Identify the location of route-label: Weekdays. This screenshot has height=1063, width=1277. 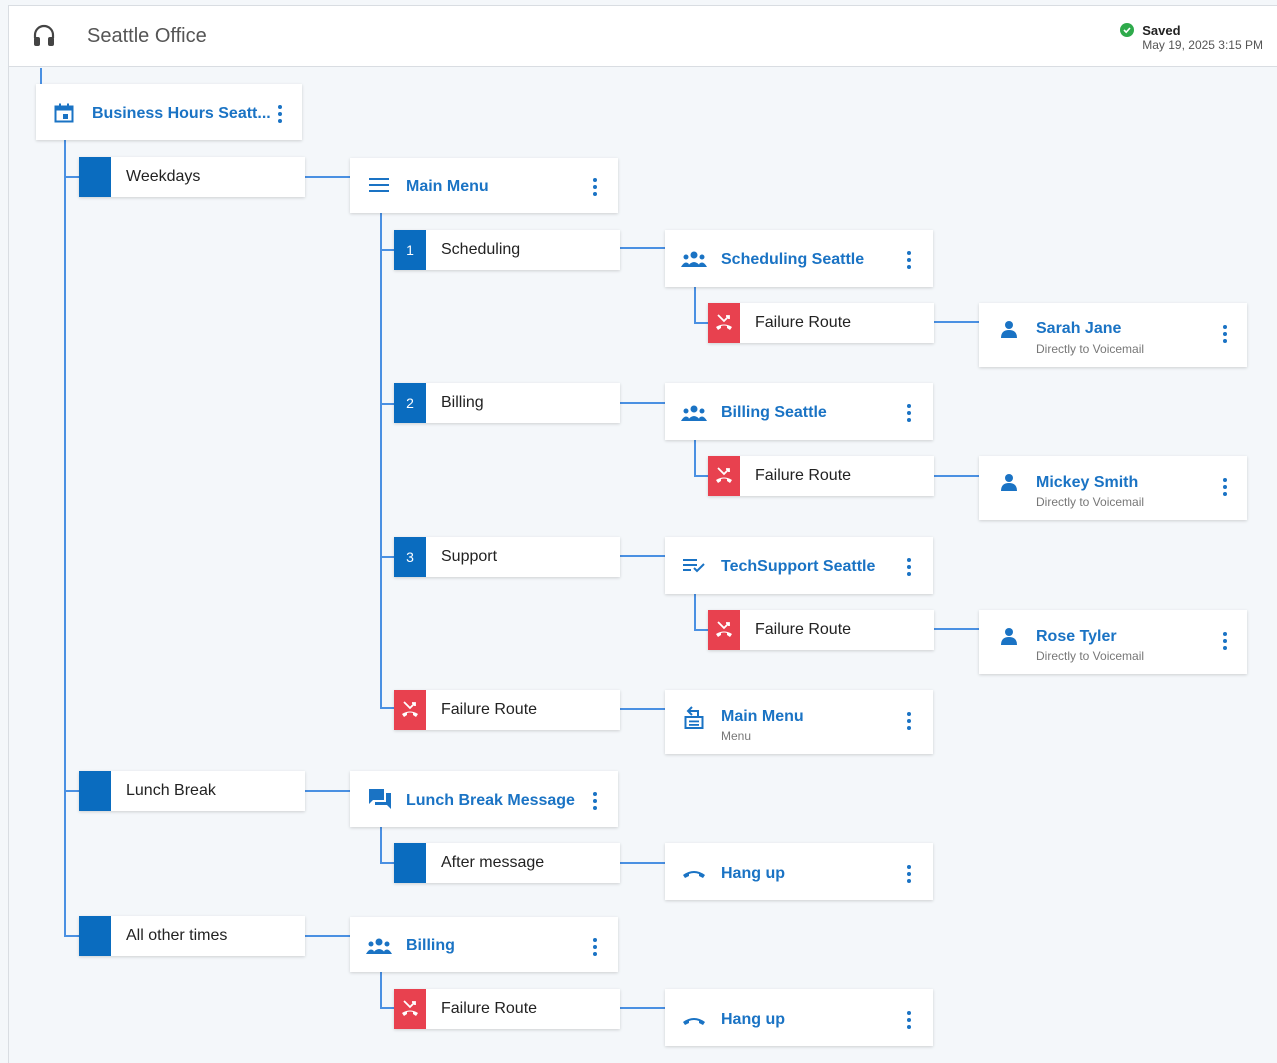
(163, 176).